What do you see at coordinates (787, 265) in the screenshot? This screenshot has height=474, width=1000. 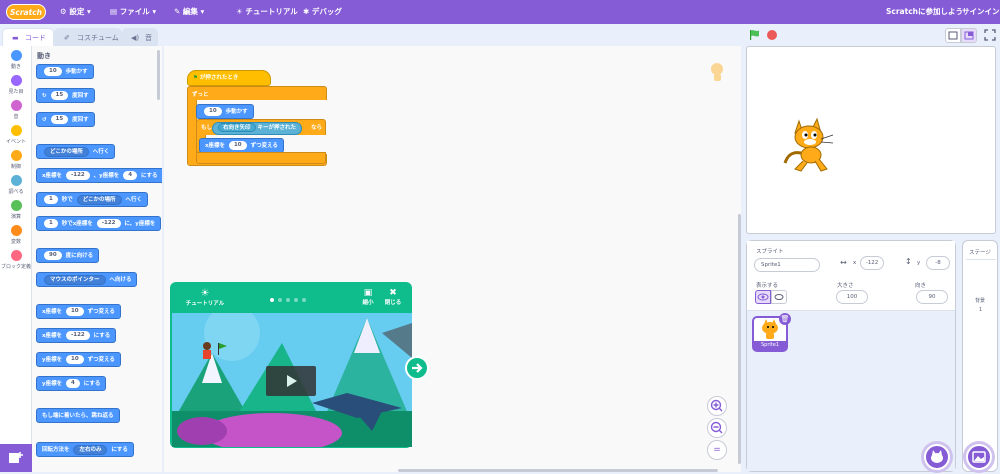 I see `sprite-name-field: Sprite1` at bounding box center [787, 265].